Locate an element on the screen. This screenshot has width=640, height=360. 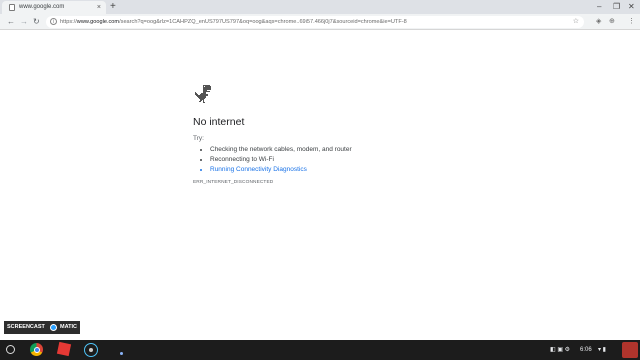
clock: 6:06 is located at coordinates (586, 350).